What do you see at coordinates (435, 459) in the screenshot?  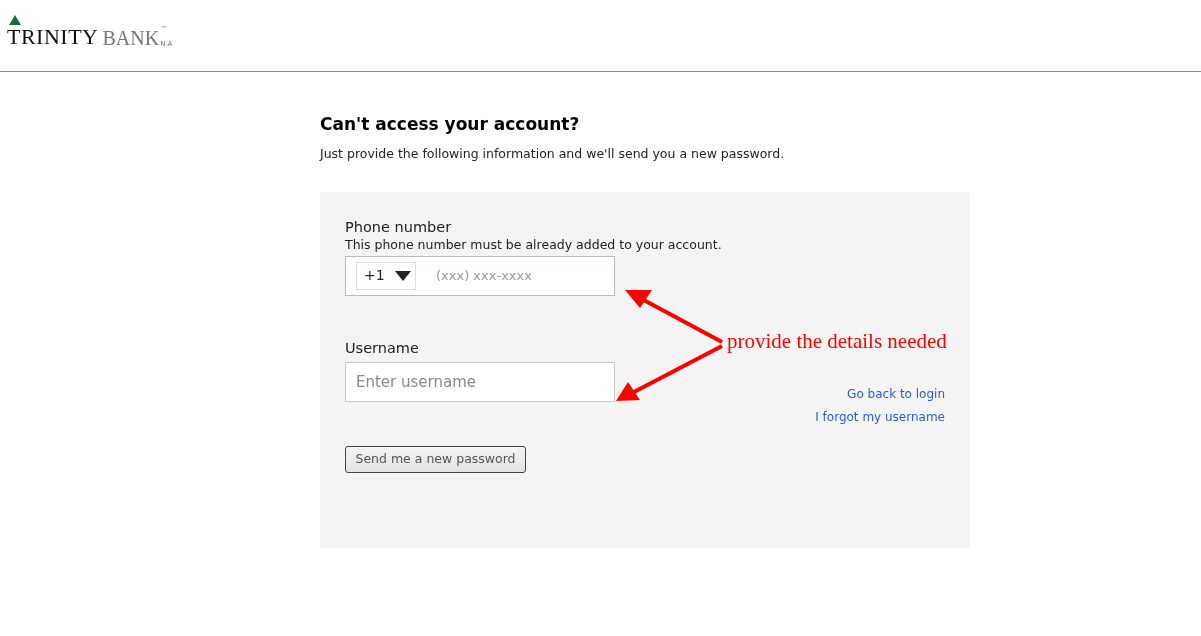 I see `submit-button: Send me a new password` at bounding box center [435, 459].